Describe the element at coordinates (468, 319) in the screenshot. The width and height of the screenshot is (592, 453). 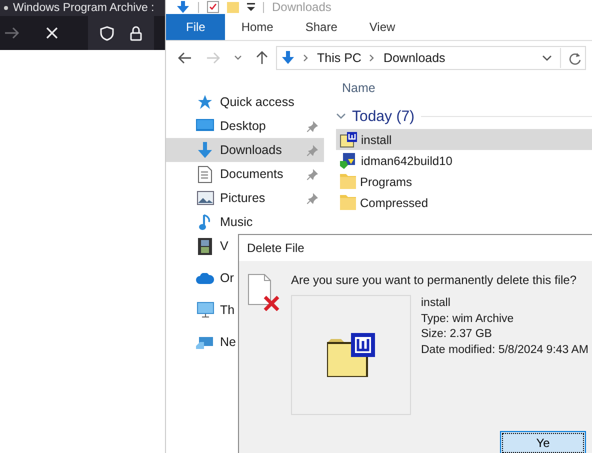
I see `file-detail: Type: wim Archive` at that location.